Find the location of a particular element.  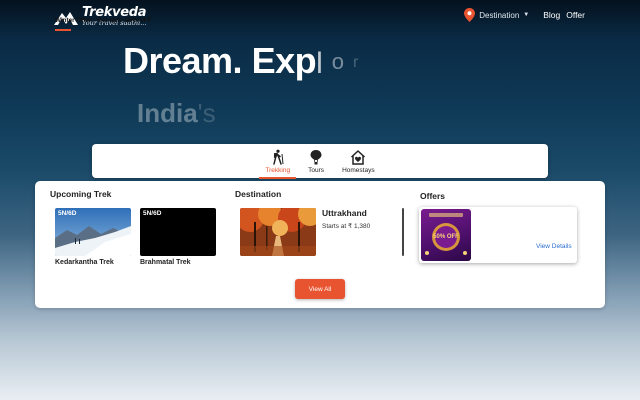

offer-banner-art: 50% OFF is located at coordinates (446, 234).